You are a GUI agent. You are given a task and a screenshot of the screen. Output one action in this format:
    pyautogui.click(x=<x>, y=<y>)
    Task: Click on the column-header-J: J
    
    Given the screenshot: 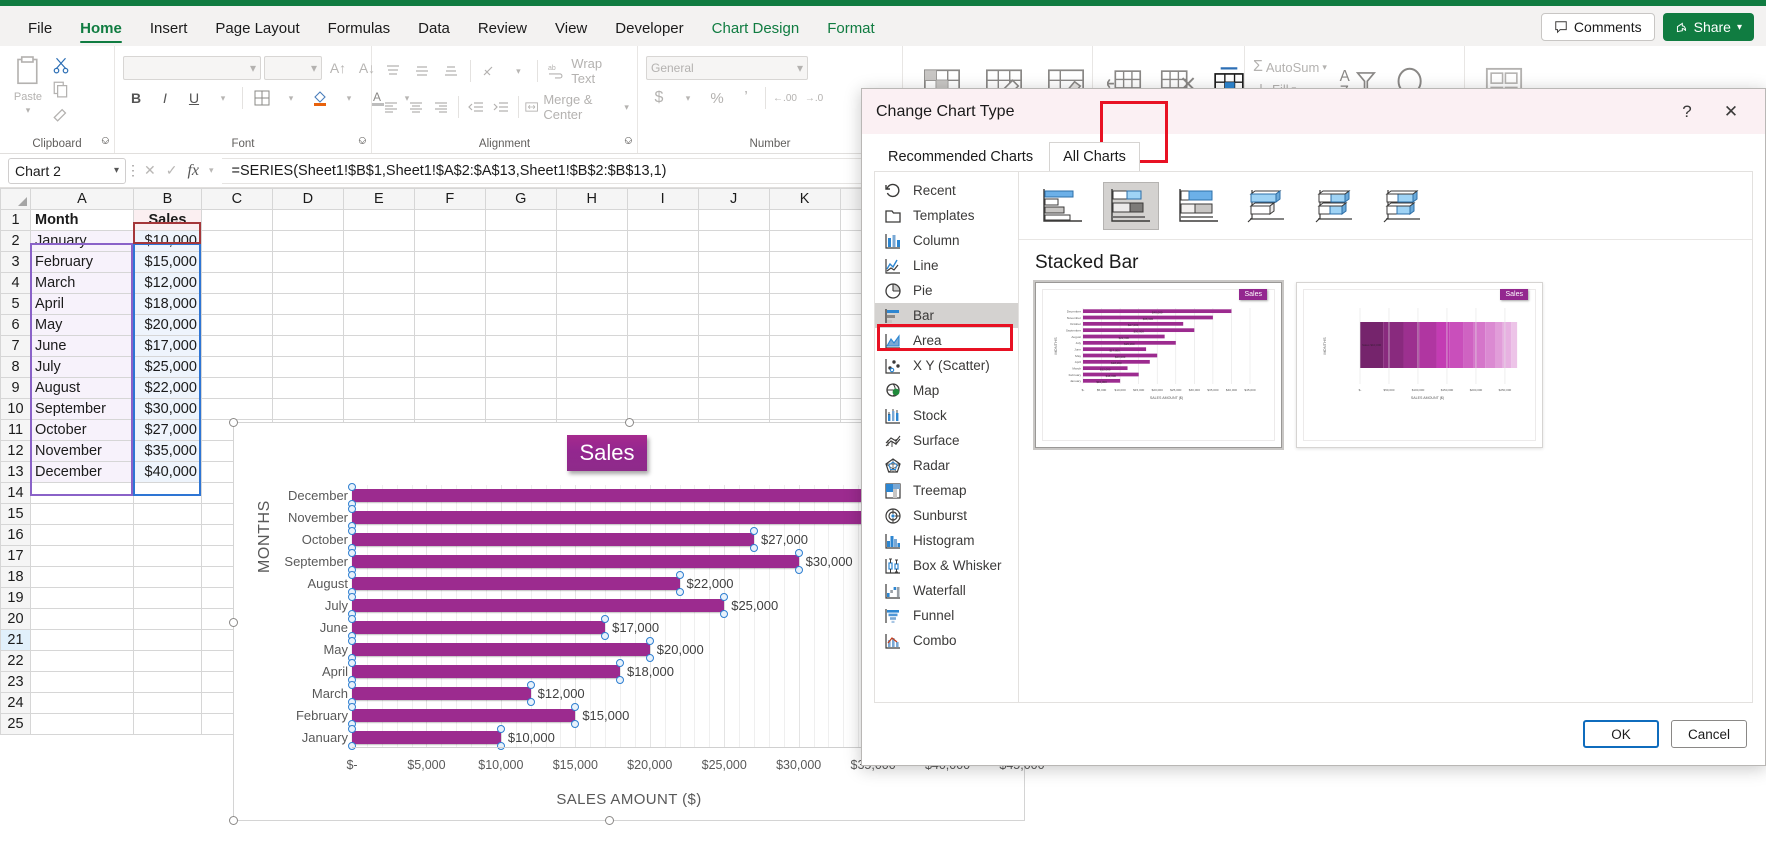 What is the action you would take?
    pyautogui.click(x=733, y=199)
    